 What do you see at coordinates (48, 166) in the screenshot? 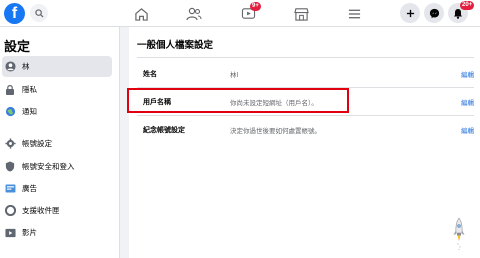
I see `sidebar-item-label: 帳號安全和登入` at bounding box center [48, 166].